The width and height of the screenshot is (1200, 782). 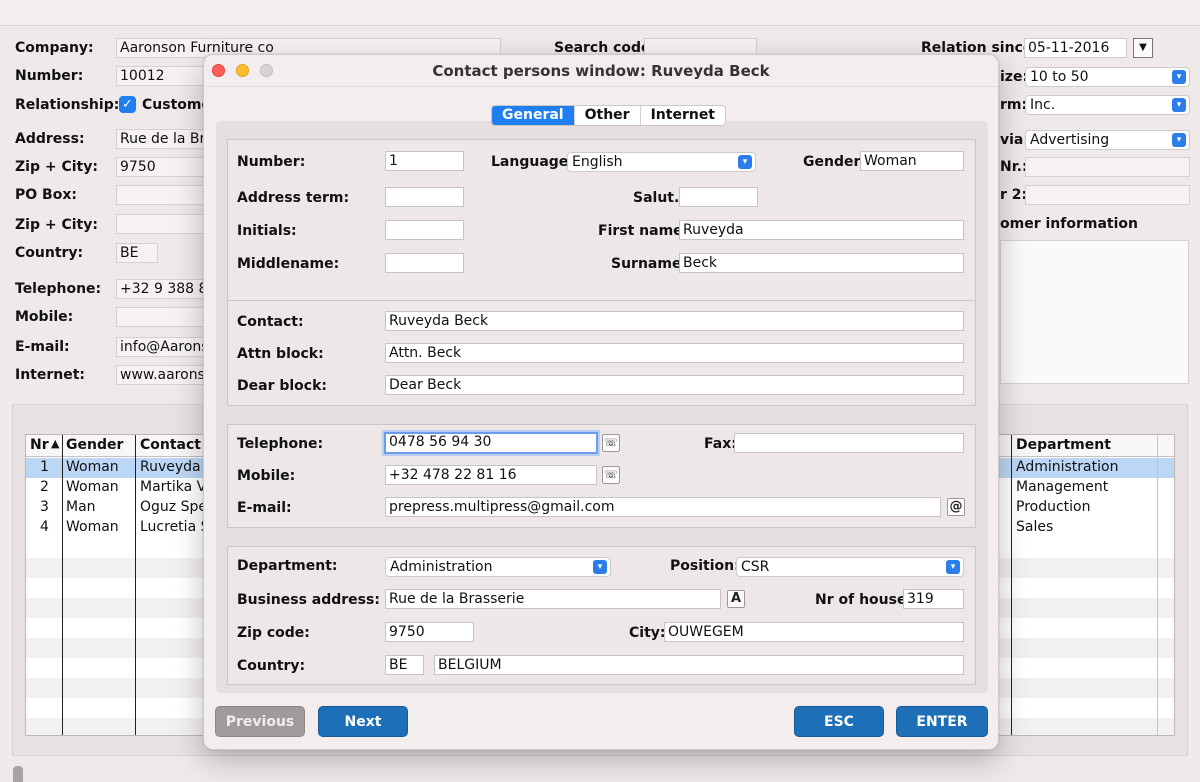 I want to click on next-button: Next, so click(x=363, y=721).